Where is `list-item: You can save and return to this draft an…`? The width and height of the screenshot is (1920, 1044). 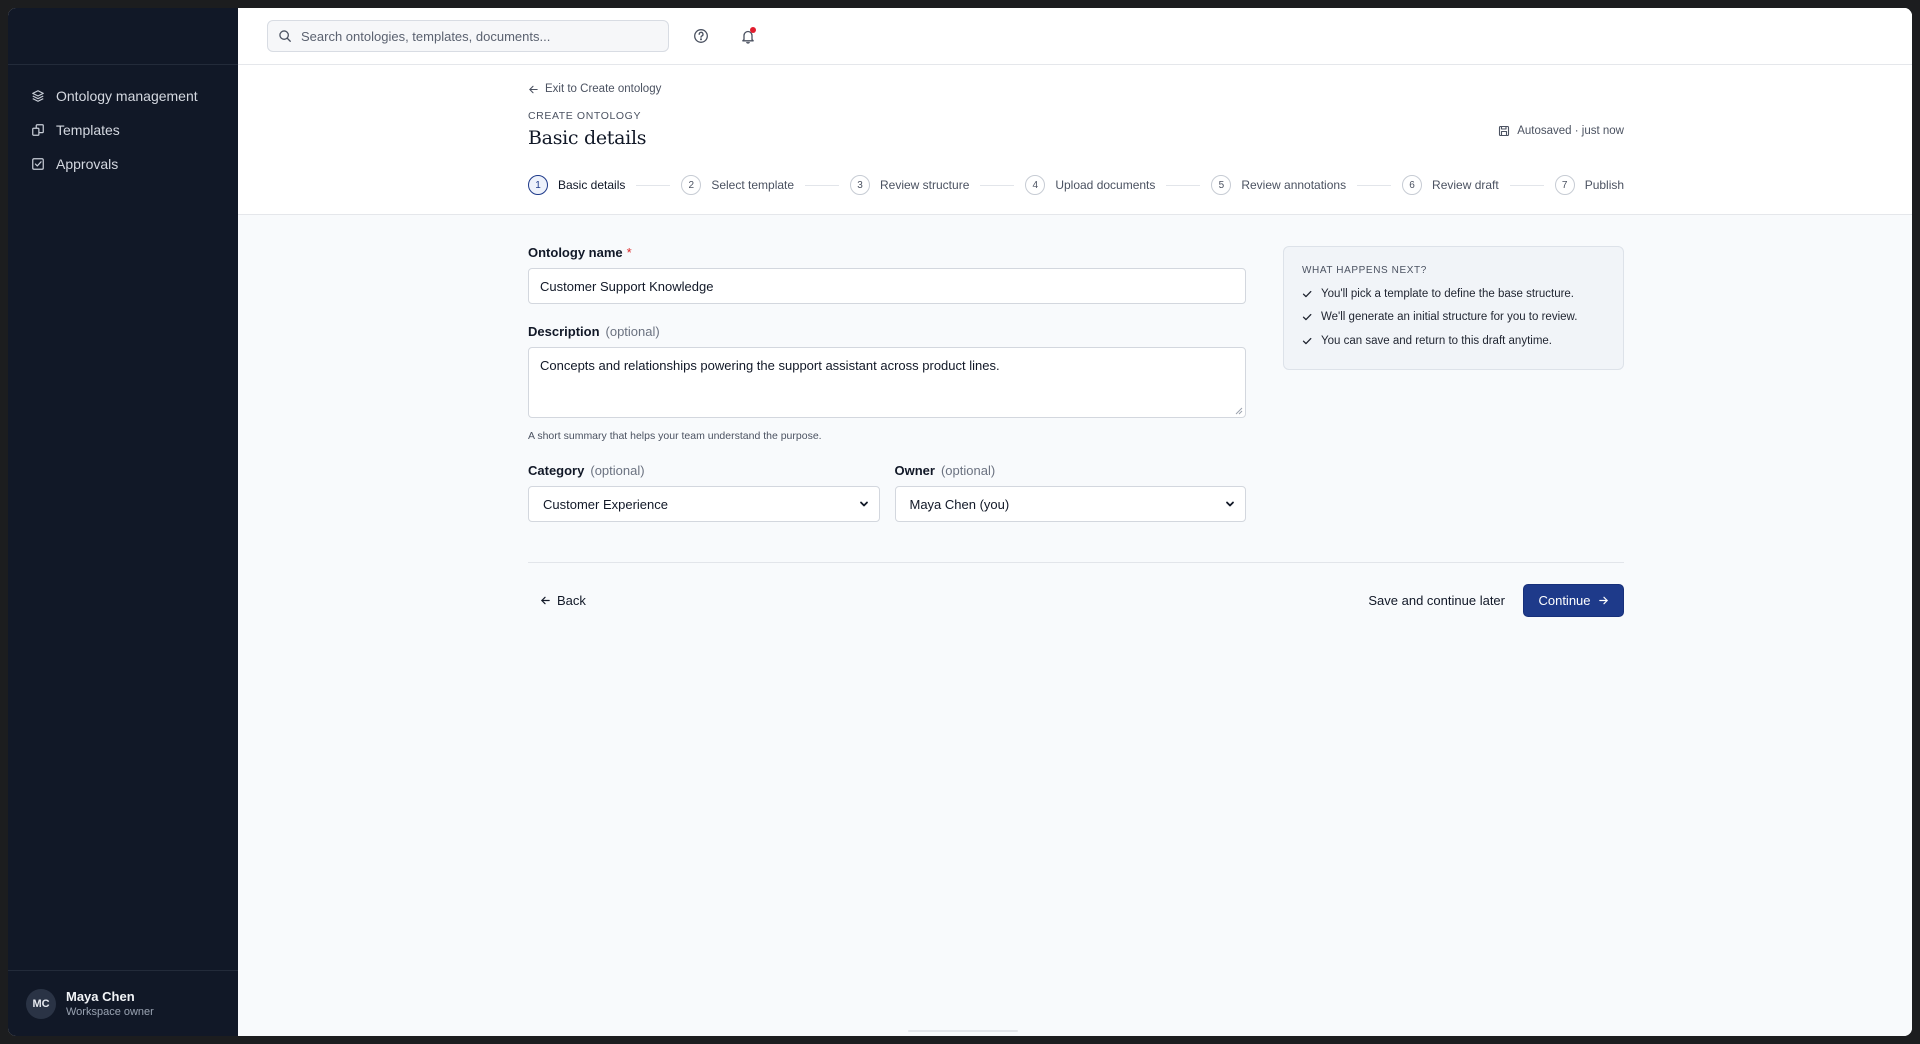 list-item: You can save and return to this draft an… is located at coordinates (1453, 341).